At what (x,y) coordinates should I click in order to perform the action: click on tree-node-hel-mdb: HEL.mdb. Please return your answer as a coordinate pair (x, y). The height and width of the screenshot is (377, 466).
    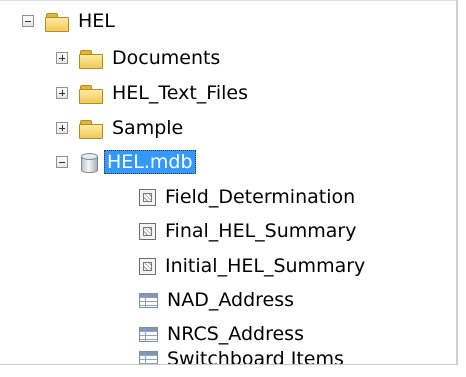
    Looking at the image, I should click on (126, 162).